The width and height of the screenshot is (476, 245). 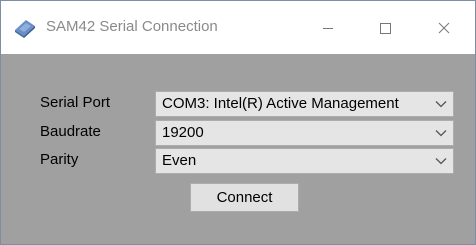 What do you see at coordinates (304, 133) in the screenshot?
I see `baudrate-select: 19200` at bounding box center [304, 133].